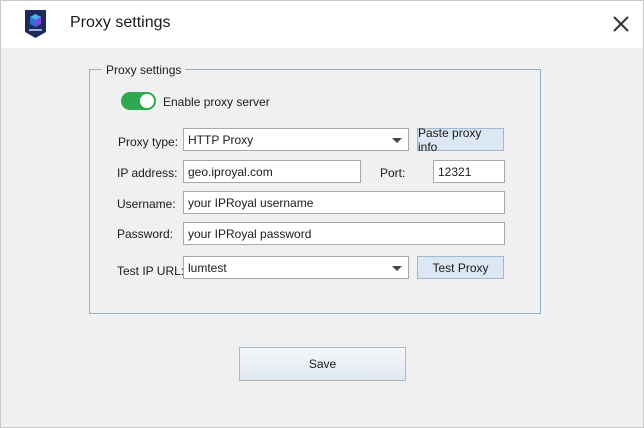  I want to click on ip-address-label: IP address:, so click(147, 173).